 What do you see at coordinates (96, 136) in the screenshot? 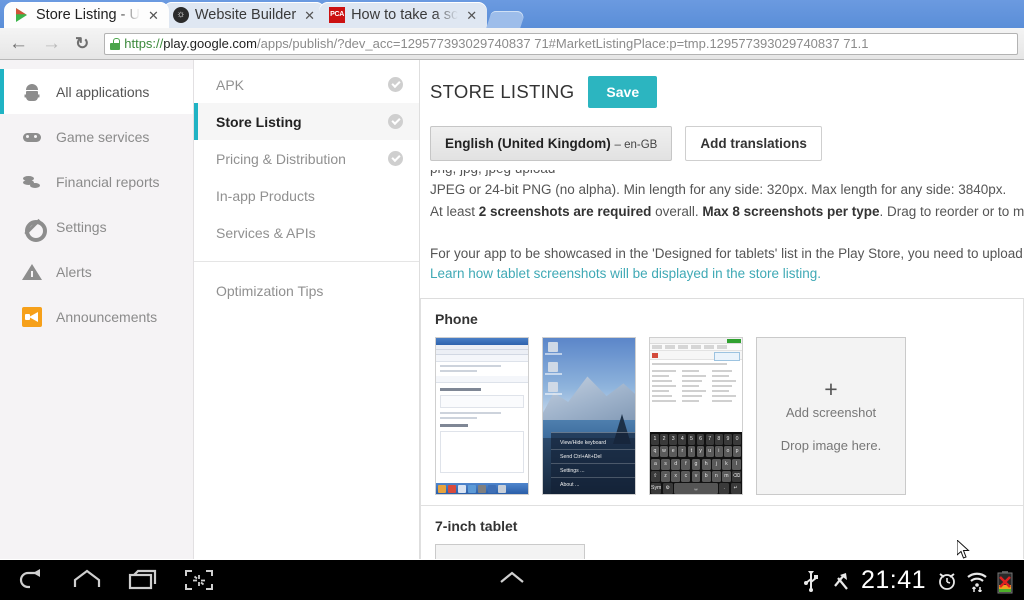
I see `sidebar-item-game-services: Game services` at bounding box center [96, 136].